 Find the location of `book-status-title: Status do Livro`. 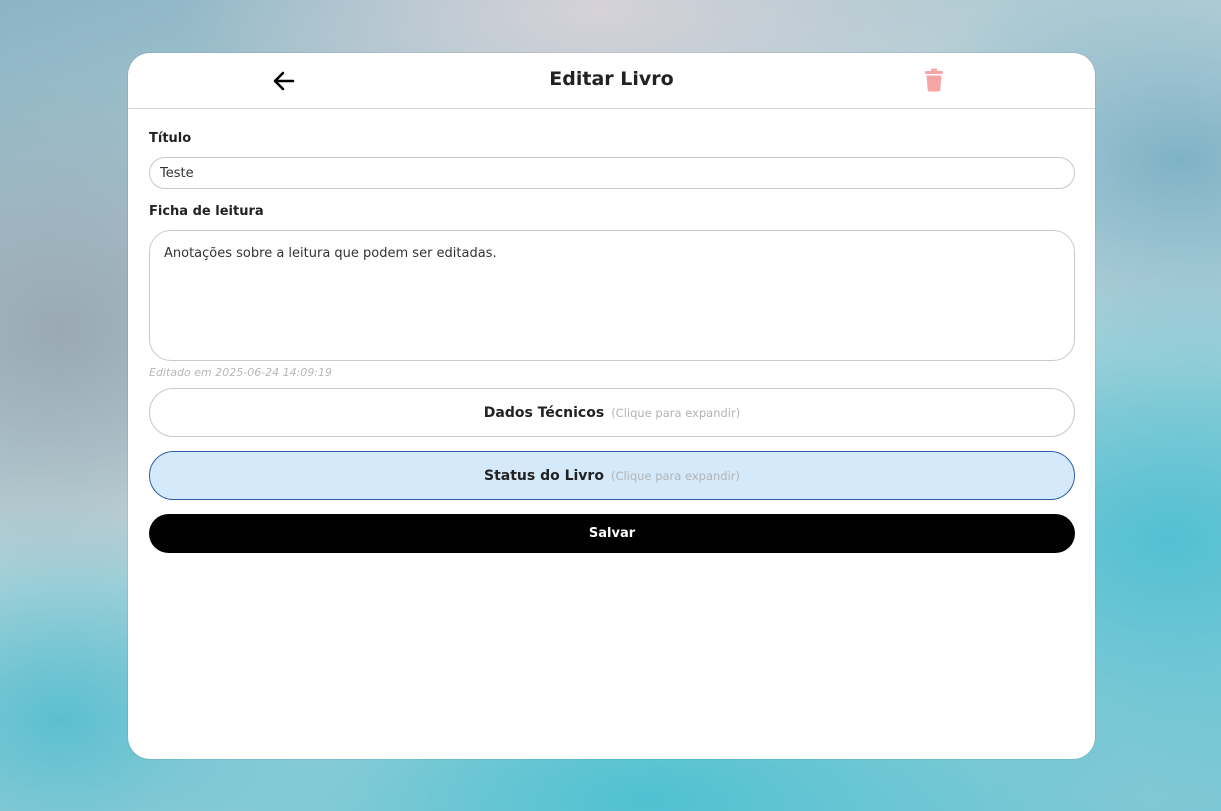

book-status-title: Status do Livro is located at coordinates (543, 475).